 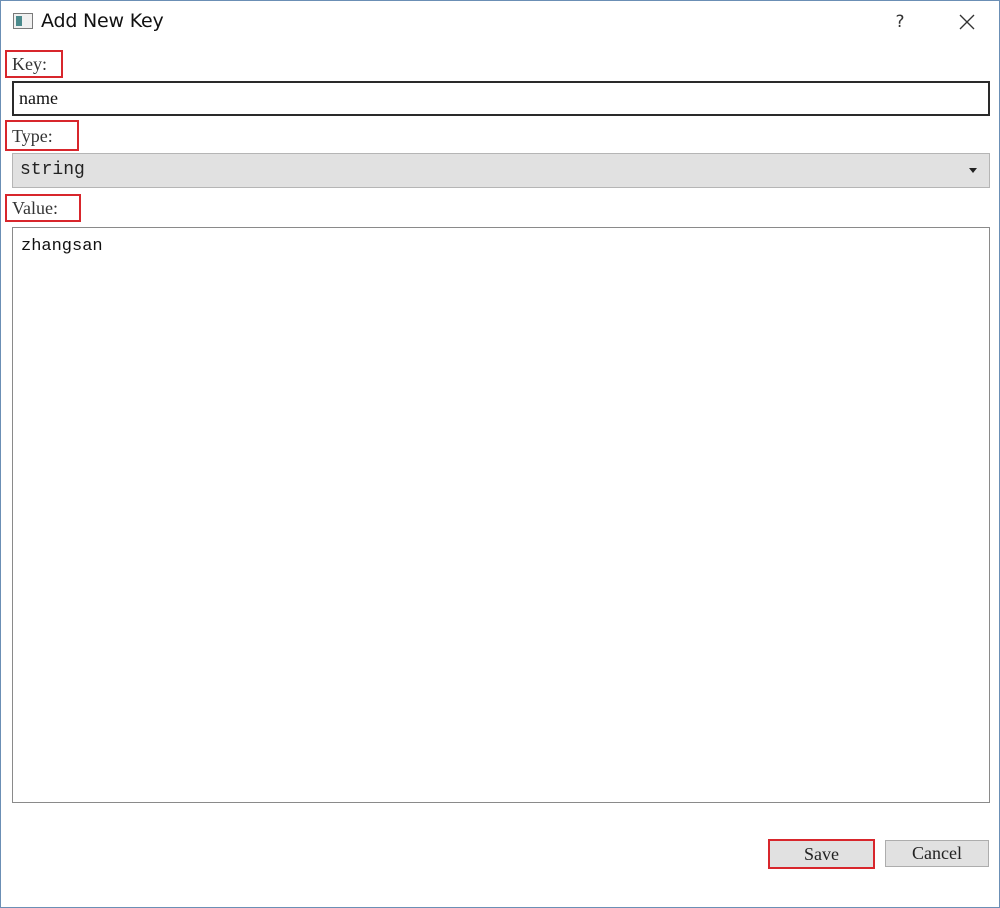 What do you see at coordinates (102, 21) in the screenshot?
I see `dialog-title: Add New Key` at bounding box center [102, 21].